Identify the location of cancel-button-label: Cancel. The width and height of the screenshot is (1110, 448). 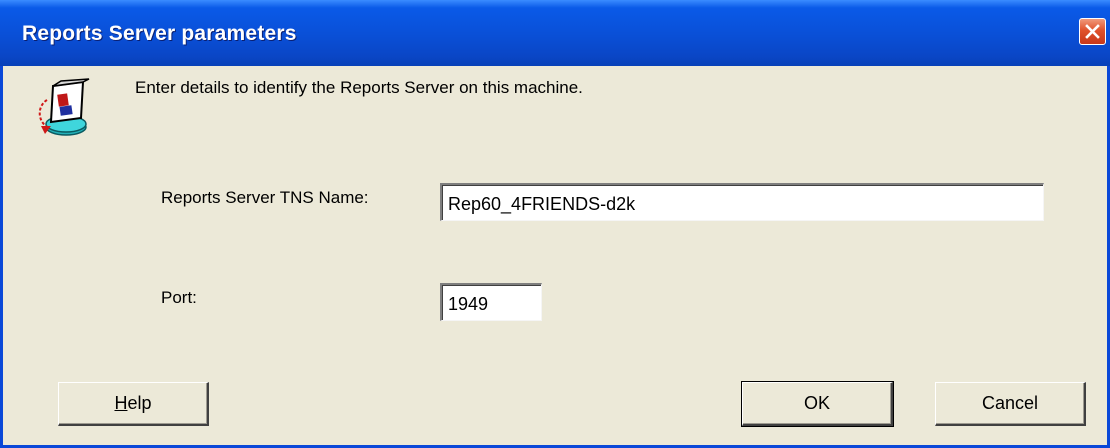
(1010, 403).